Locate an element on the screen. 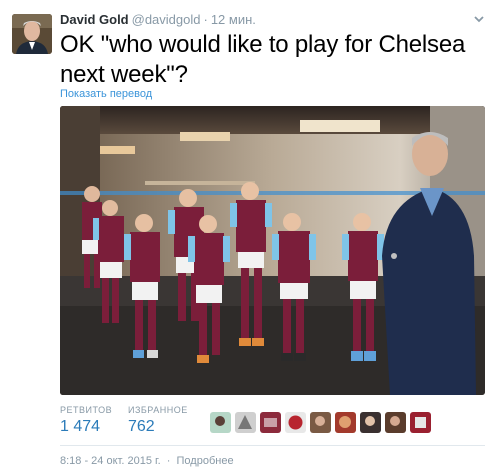  retweets-stat: РЕТВИТОВ 1 474 is located at coordinates (86, 420).